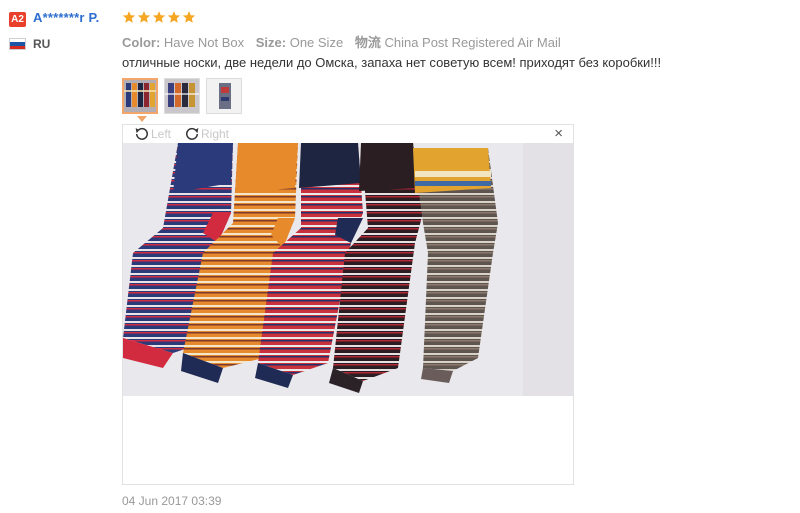  I want to click on photo-thumbnails, so click(182, 96).